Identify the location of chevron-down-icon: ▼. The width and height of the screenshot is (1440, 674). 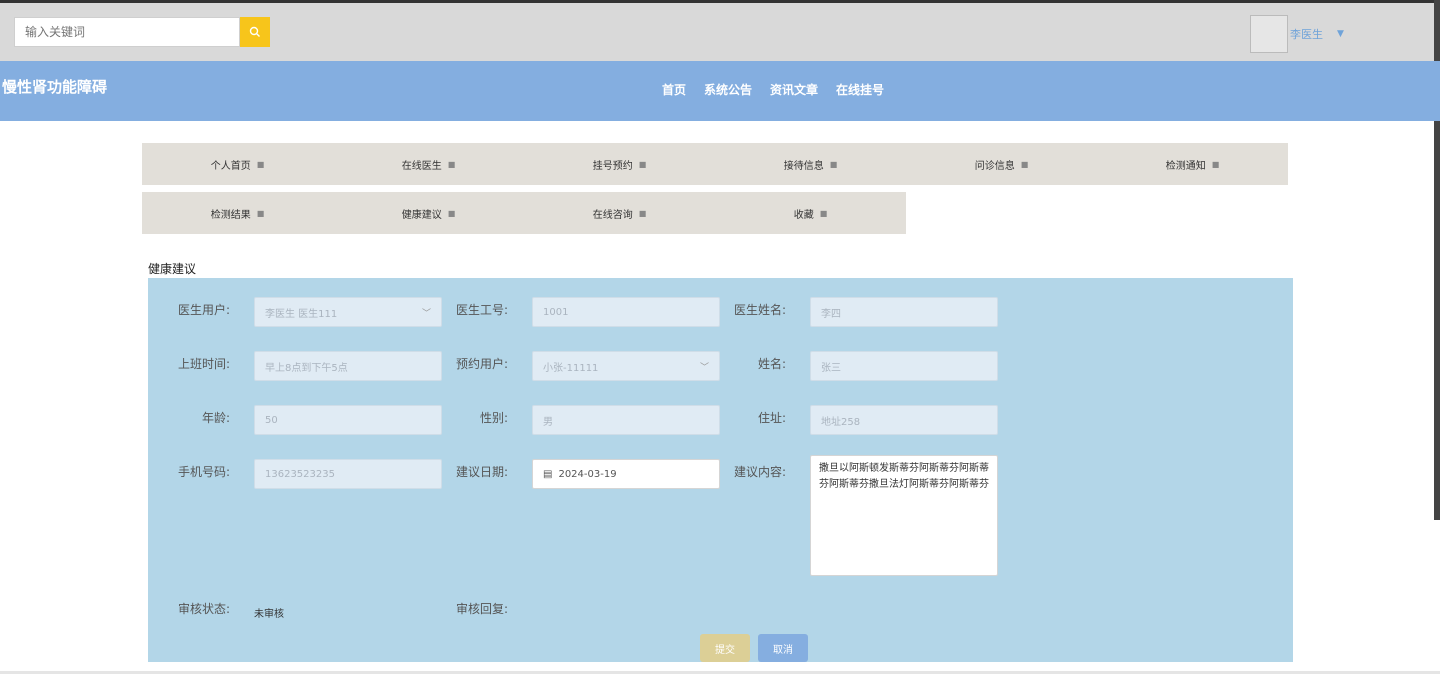
(1340, 34).